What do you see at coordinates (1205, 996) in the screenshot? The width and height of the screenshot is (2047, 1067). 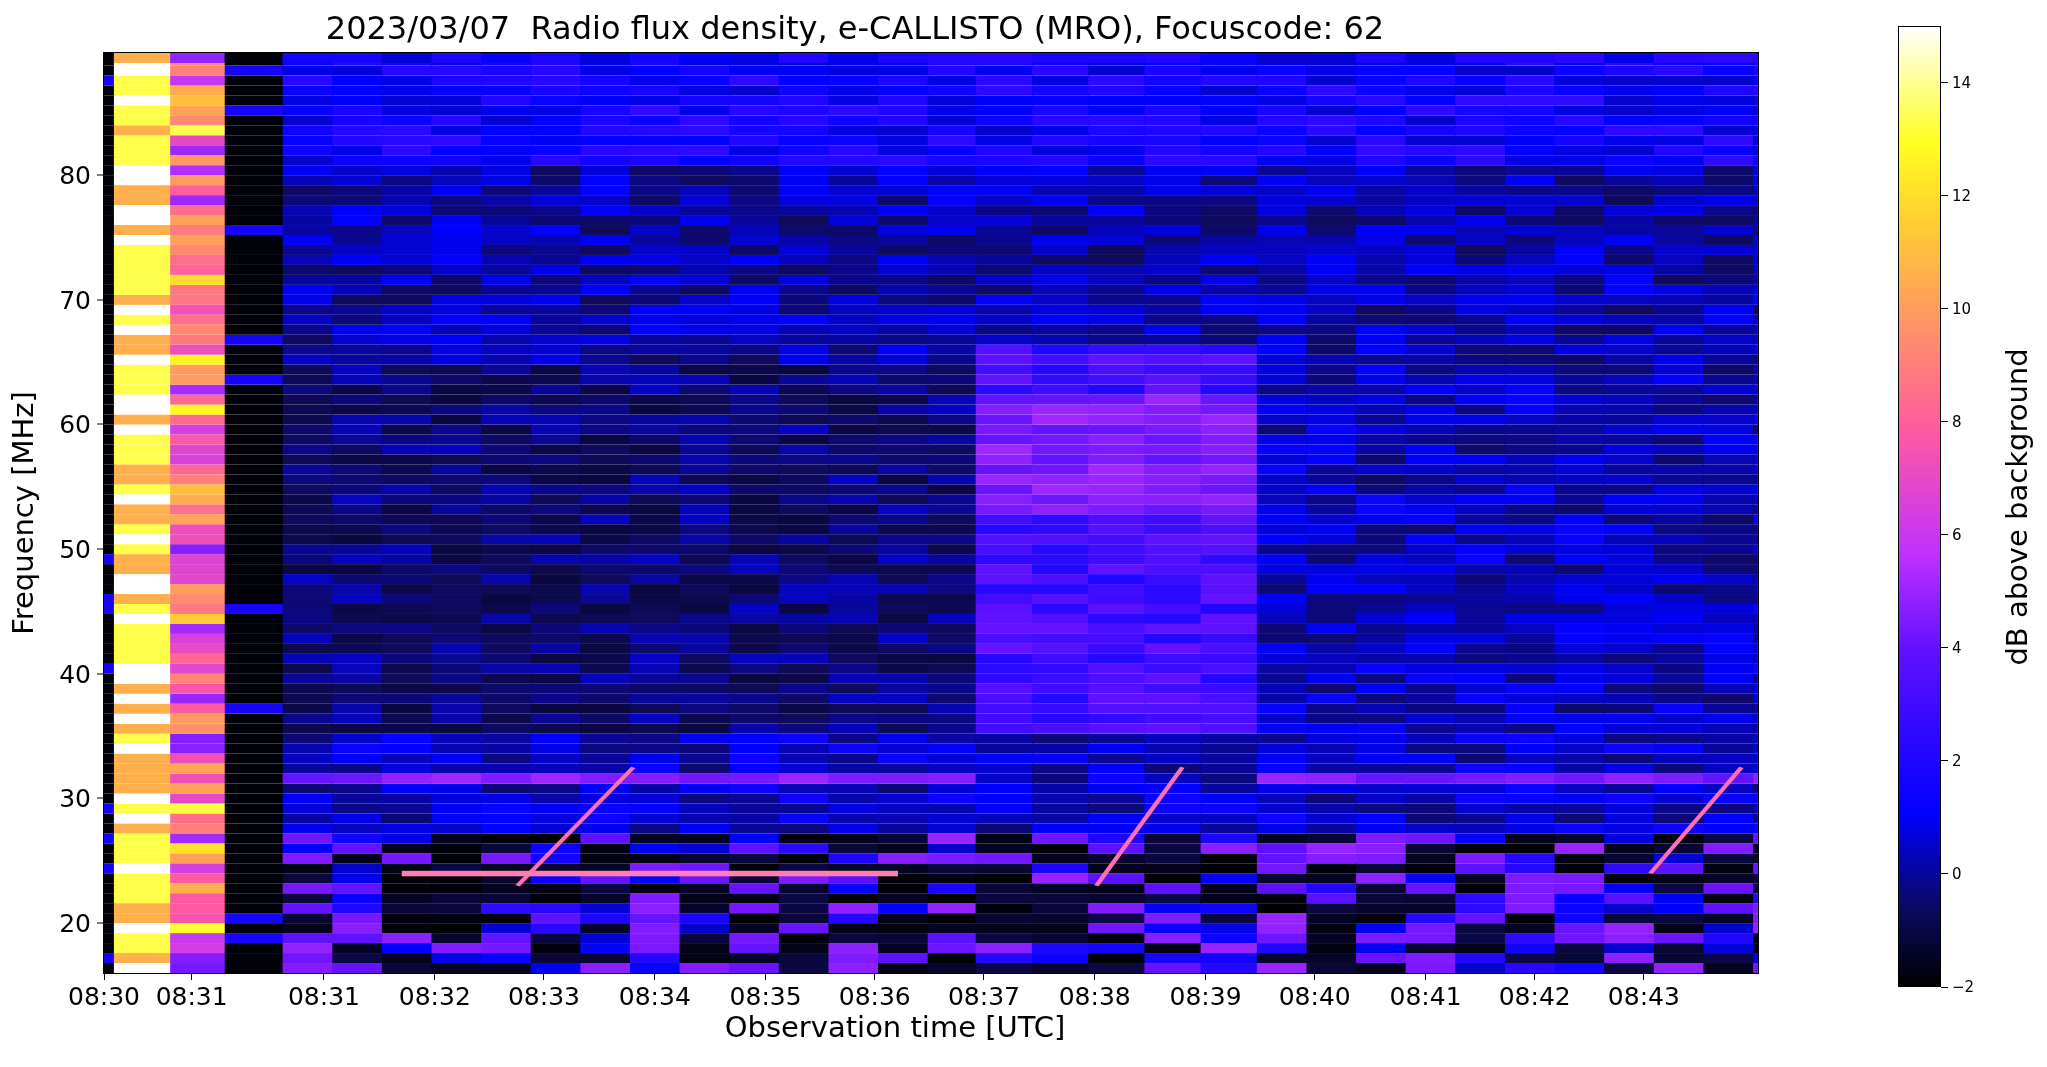 I see `x-tick-label: 08:39` at bounding box center [1205, 996].